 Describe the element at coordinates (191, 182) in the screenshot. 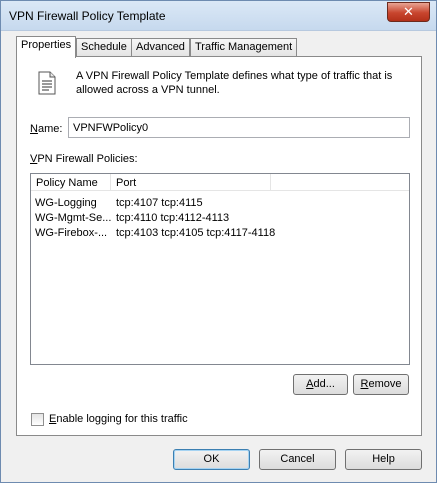

I see `column-header-port: Port` at that location.